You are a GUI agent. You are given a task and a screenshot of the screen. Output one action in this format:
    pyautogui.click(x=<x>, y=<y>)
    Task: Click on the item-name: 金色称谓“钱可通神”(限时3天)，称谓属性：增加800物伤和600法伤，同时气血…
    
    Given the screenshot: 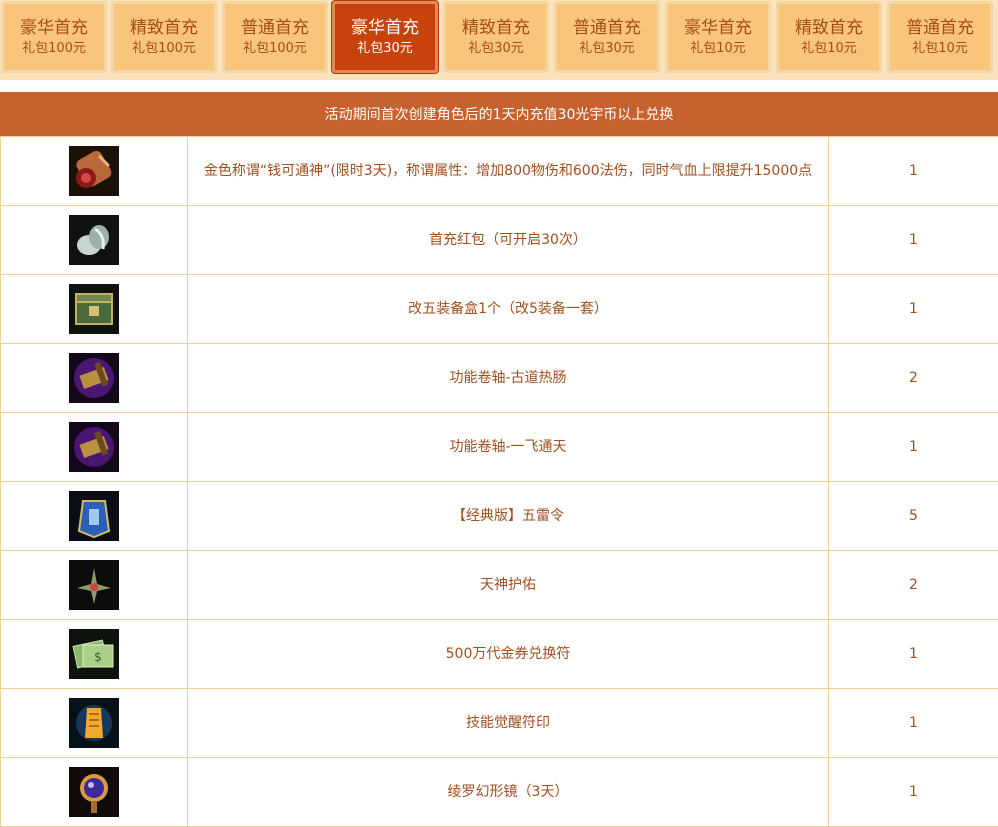 What is the action you would take?
    pyautogui.click(x=508, y=171)
    